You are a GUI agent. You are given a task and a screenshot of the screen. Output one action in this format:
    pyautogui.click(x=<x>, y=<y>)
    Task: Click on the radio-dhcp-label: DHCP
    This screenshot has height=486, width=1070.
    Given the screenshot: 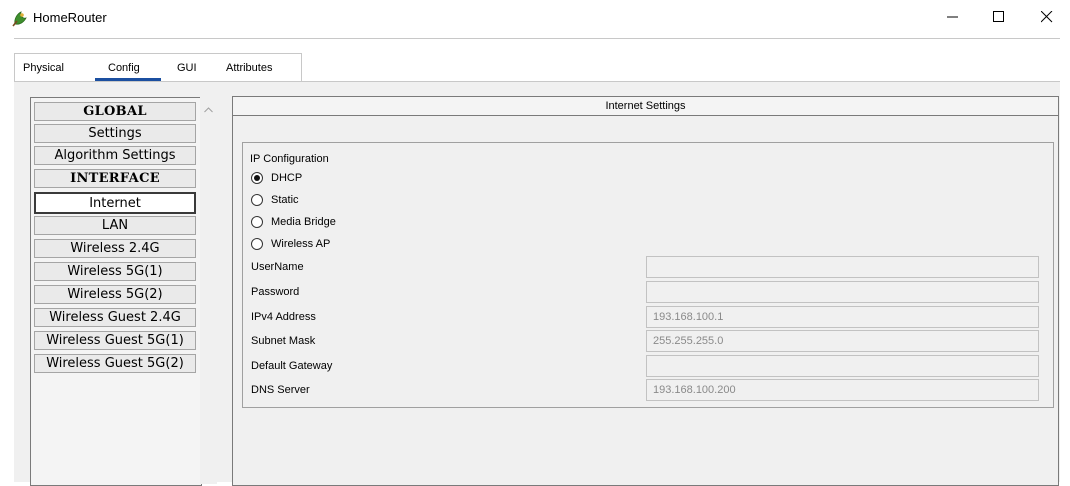 What is the action you would take?
    pyautogui.click(x=287, y=178)
    